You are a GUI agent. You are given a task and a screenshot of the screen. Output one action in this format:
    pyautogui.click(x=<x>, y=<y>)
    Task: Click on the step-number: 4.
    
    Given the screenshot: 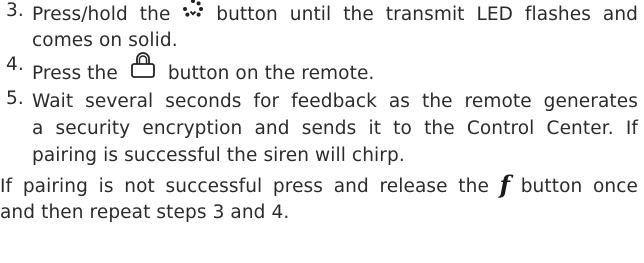 What is the action you would take?
    pyautogui.click(x=15, y=64)
    